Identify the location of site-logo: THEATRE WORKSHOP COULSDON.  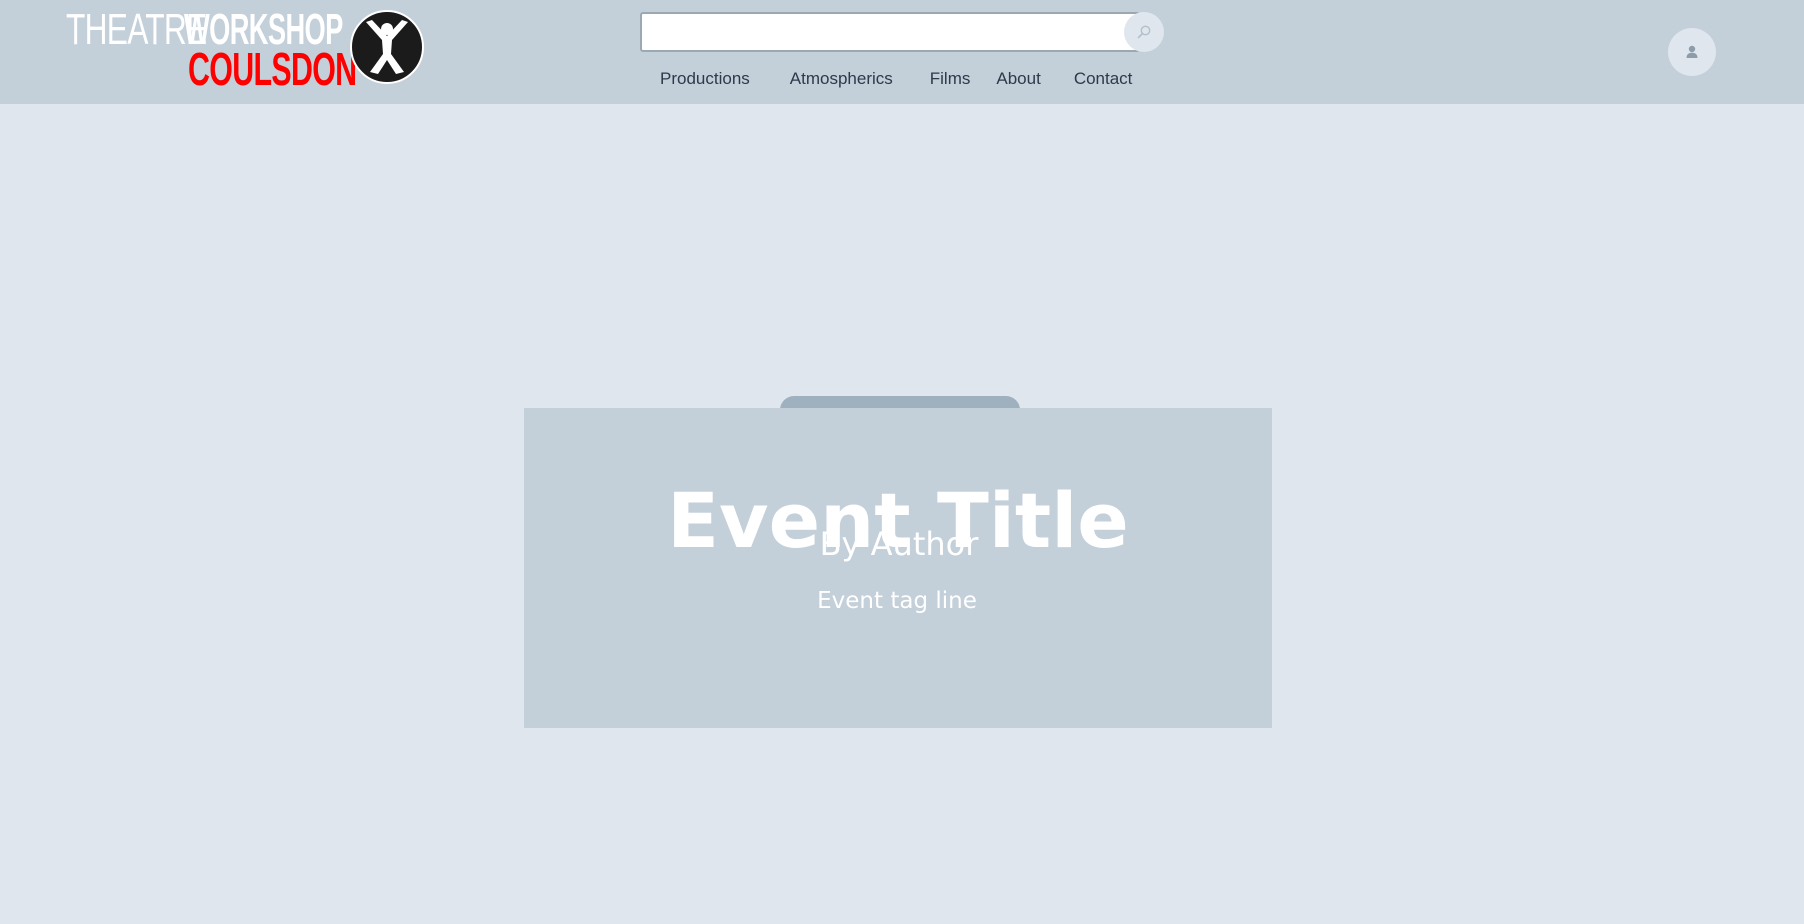
(246, 50).